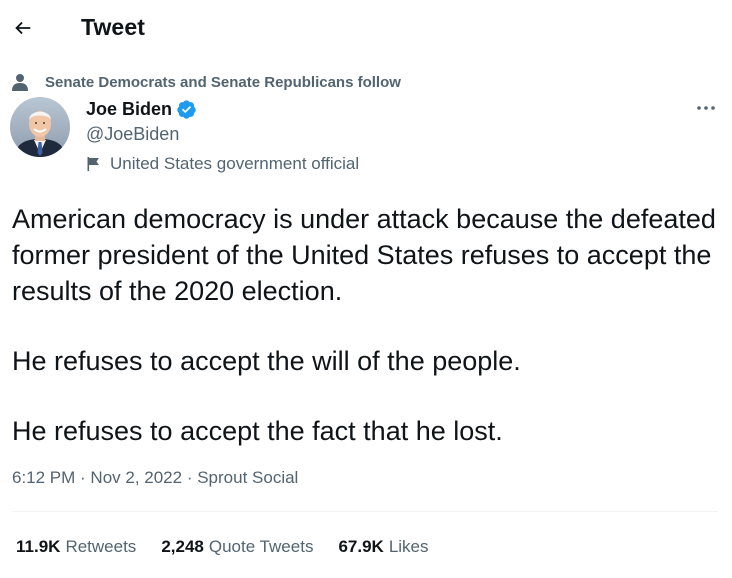 The width and height of the screenshot is (732, 578). I want to click on more-options-button, so click(706, 108).